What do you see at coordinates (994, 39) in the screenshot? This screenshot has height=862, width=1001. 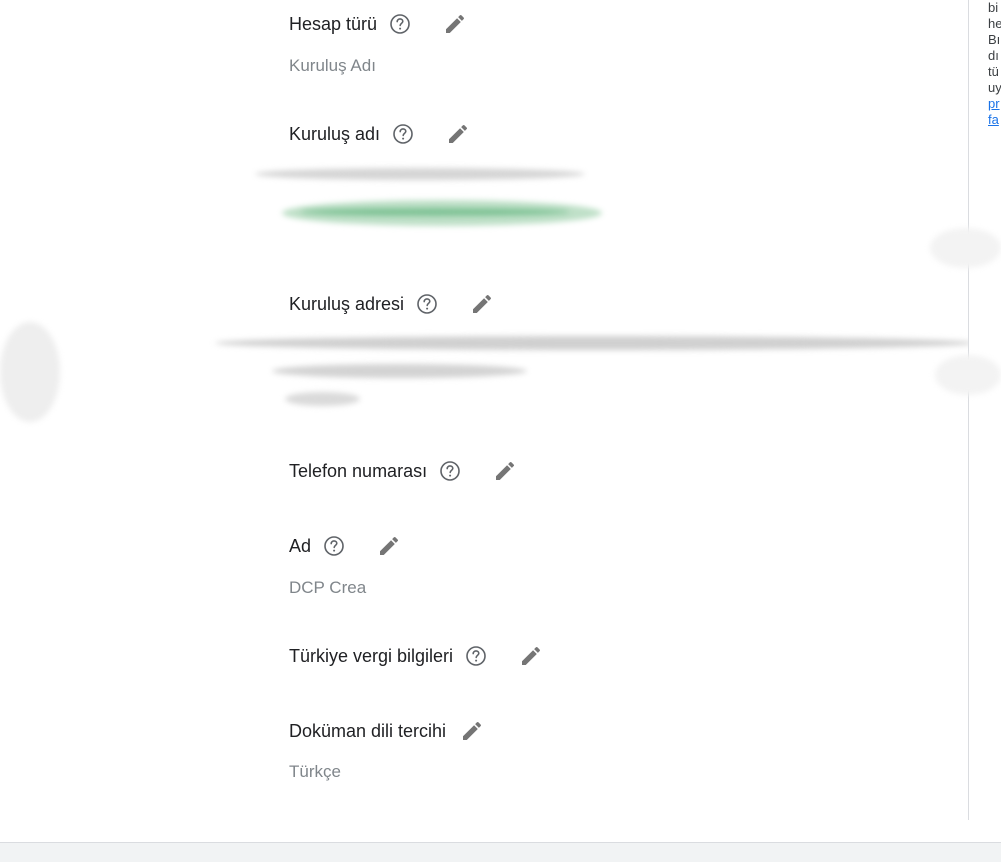 I see `help-text-line: Bı` at bounding box center [994, 39].